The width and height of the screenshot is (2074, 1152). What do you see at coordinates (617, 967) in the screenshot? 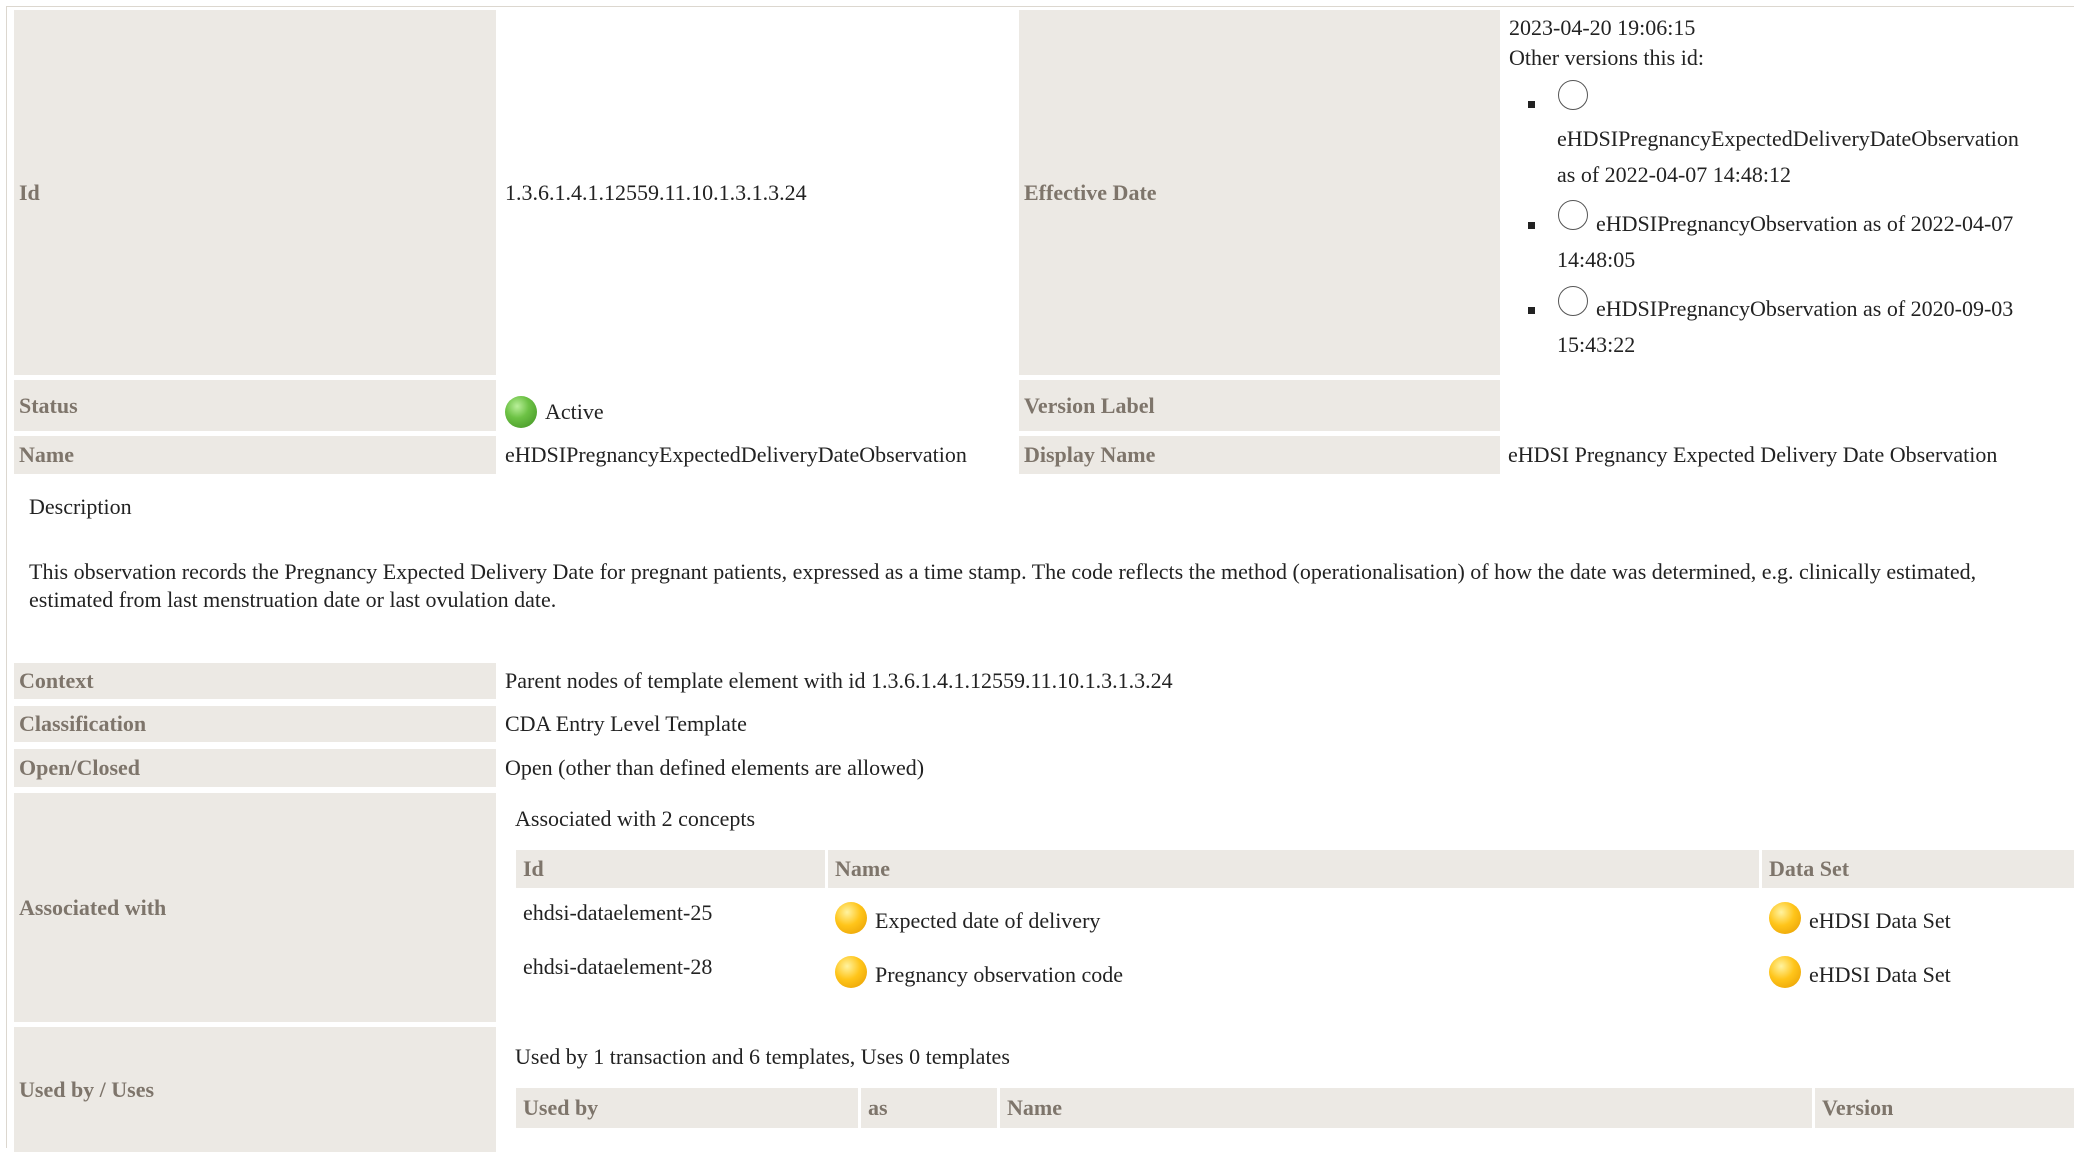
I see `concept-id: ehdsi-dataelement-28` at bounding box center [617, 967].